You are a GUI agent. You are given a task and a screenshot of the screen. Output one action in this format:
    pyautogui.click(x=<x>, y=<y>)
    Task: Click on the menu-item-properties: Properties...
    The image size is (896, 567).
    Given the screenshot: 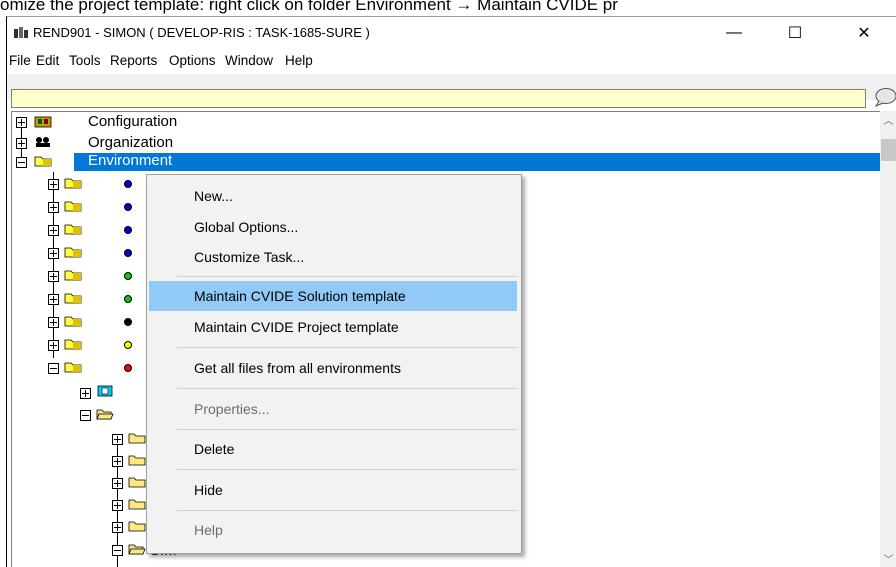 What is the action you would take?
    pyautogui.click(x=232, y=409)
    